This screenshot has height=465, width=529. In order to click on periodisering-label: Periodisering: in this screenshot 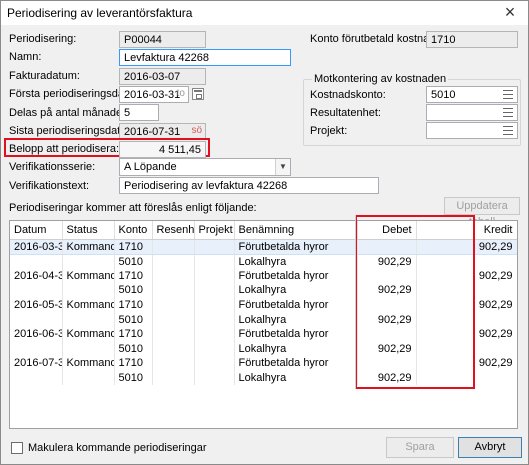, I will do `click(43, 39)`.